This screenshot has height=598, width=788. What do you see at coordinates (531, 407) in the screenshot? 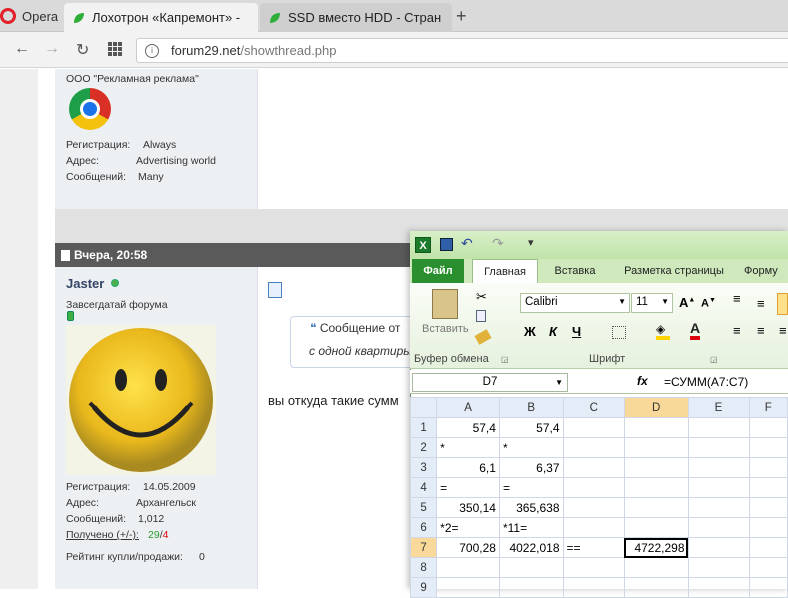
I see `column-header: B` at bounding box center [531, 407].